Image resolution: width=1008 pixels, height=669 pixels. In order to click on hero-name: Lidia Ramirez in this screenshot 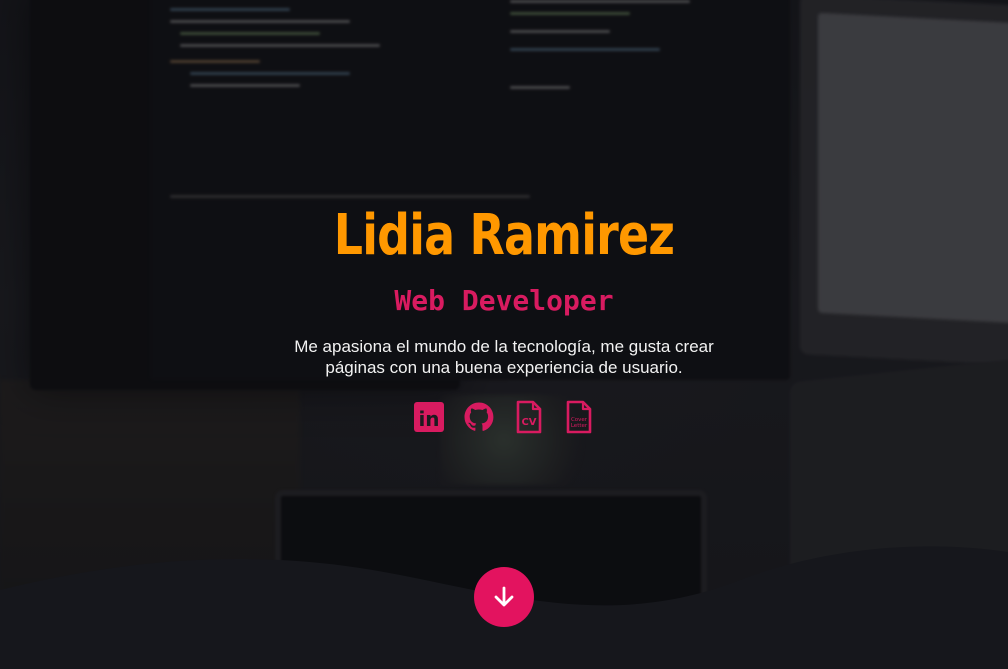, I will do `click(504, 235)`.